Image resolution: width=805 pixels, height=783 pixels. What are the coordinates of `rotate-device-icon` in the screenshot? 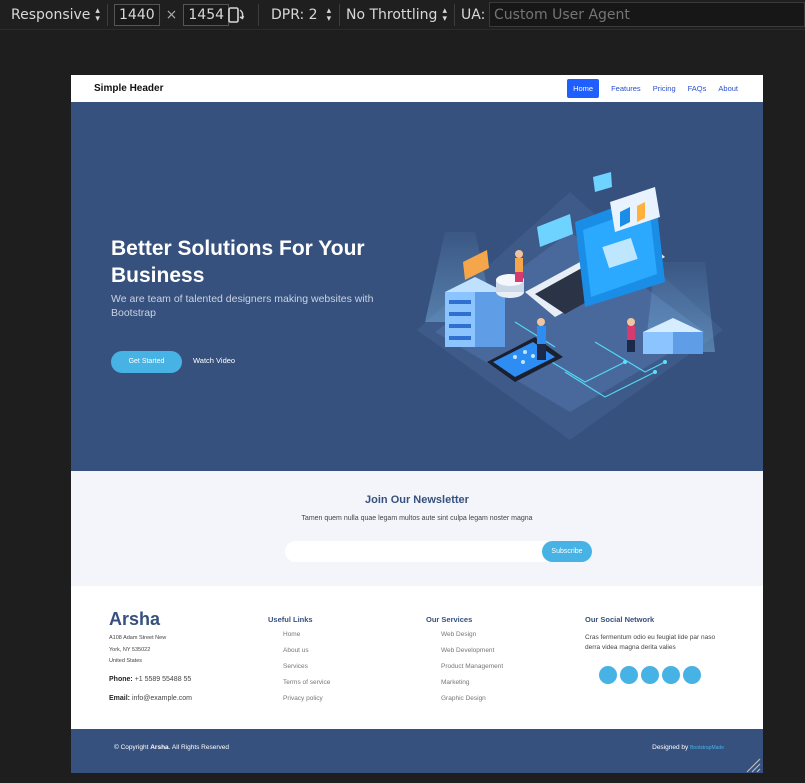 It's located at (236, 15).